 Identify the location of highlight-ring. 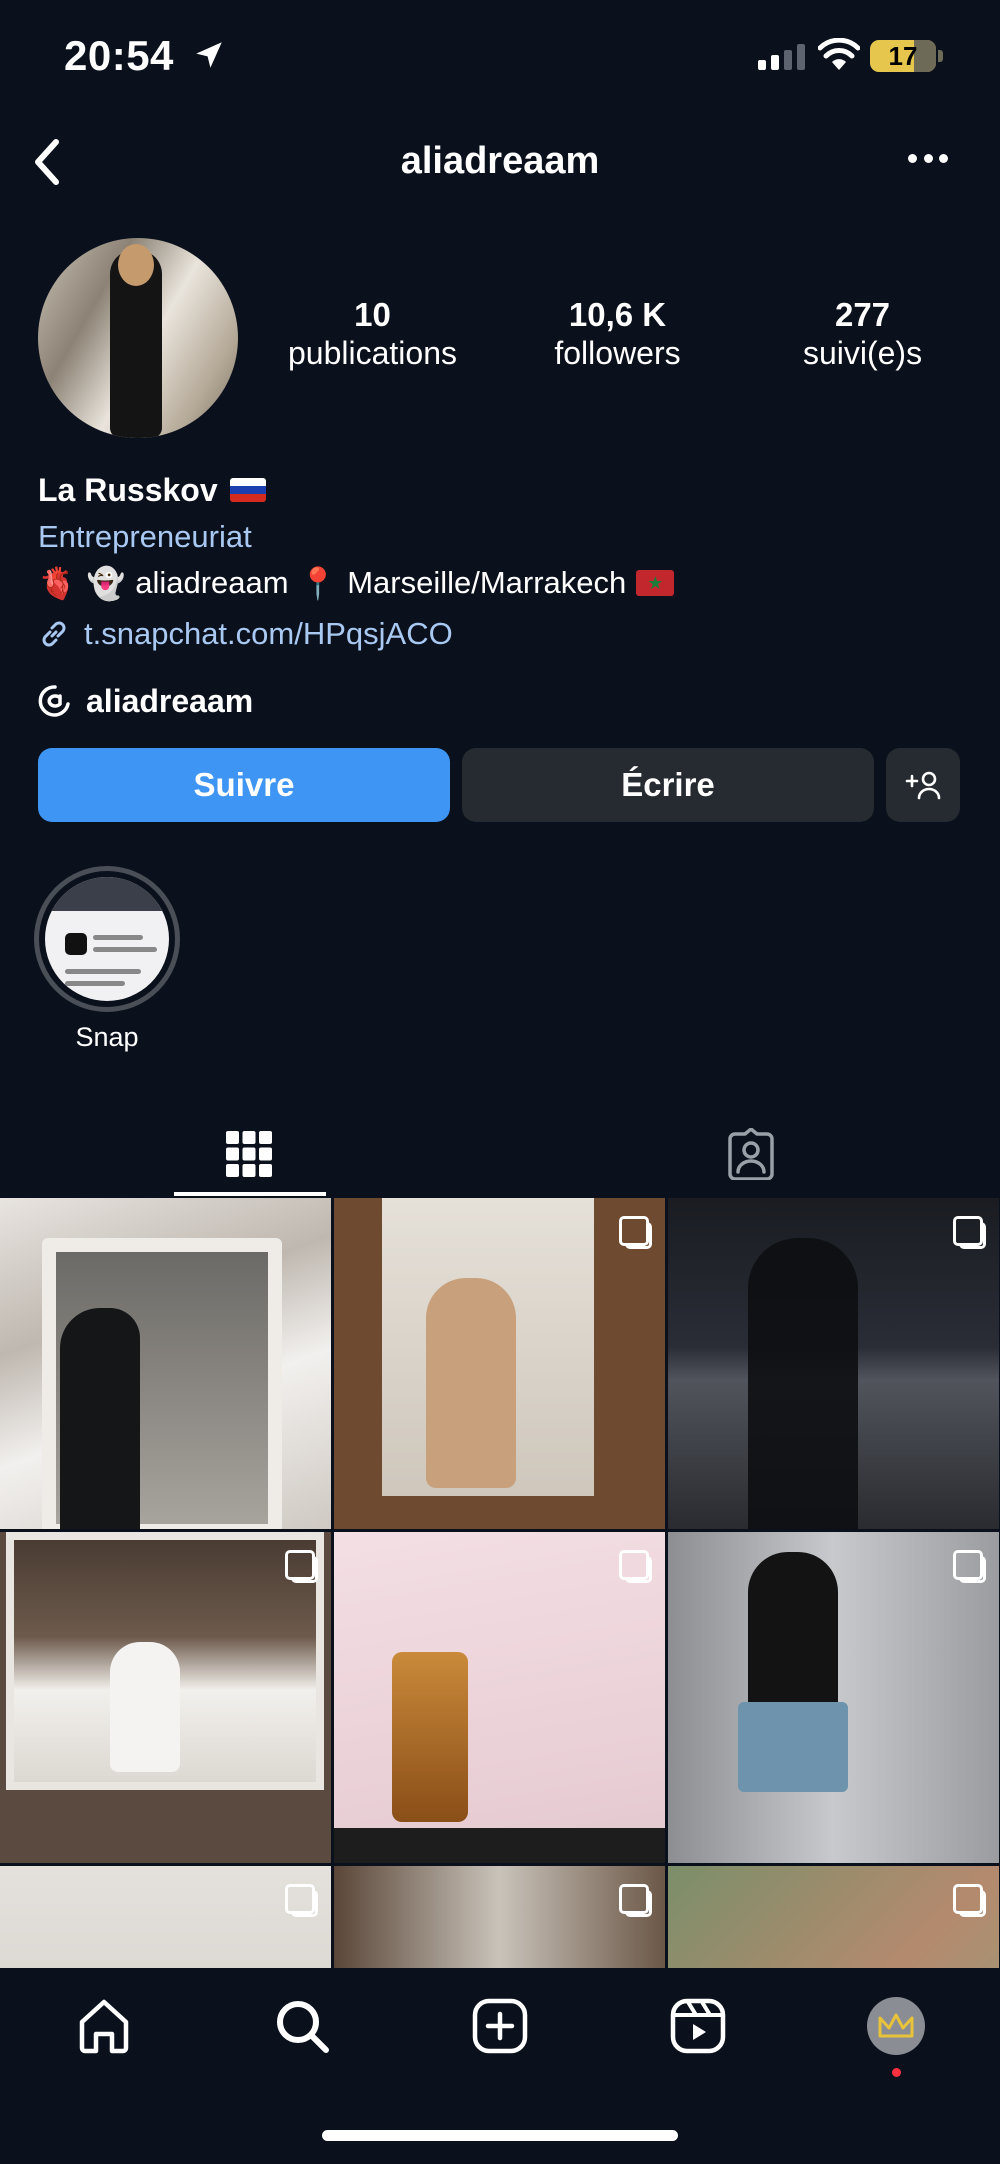
(107, 939).